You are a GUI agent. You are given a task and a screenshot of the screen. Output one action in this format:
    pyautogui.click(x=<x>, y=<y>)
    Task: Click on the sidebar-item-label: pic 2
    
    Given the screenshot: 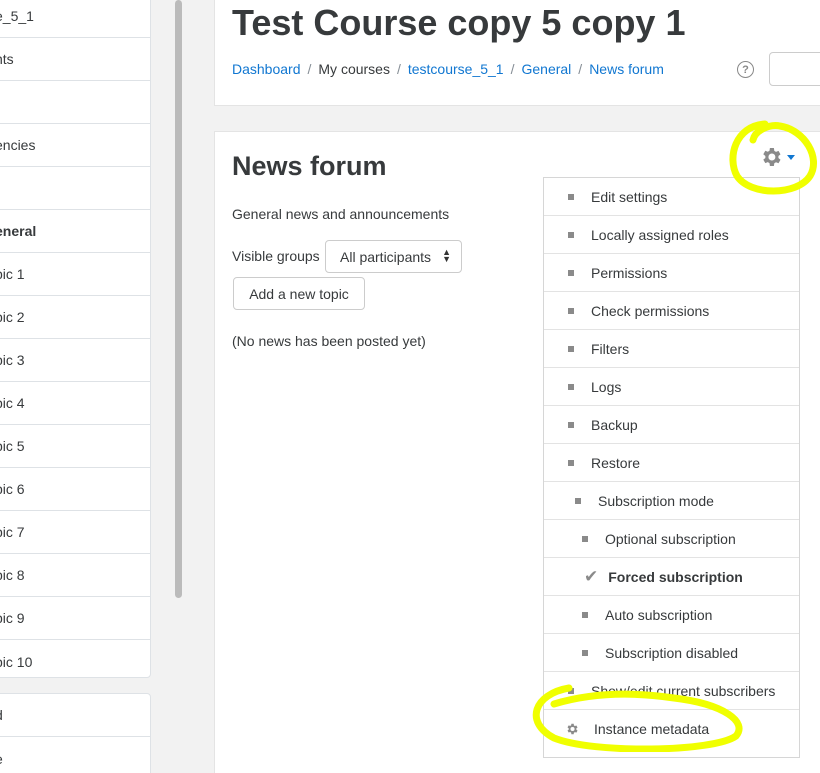 What is the action you would take?
    pyautogui.click(x=12, y=317)
    